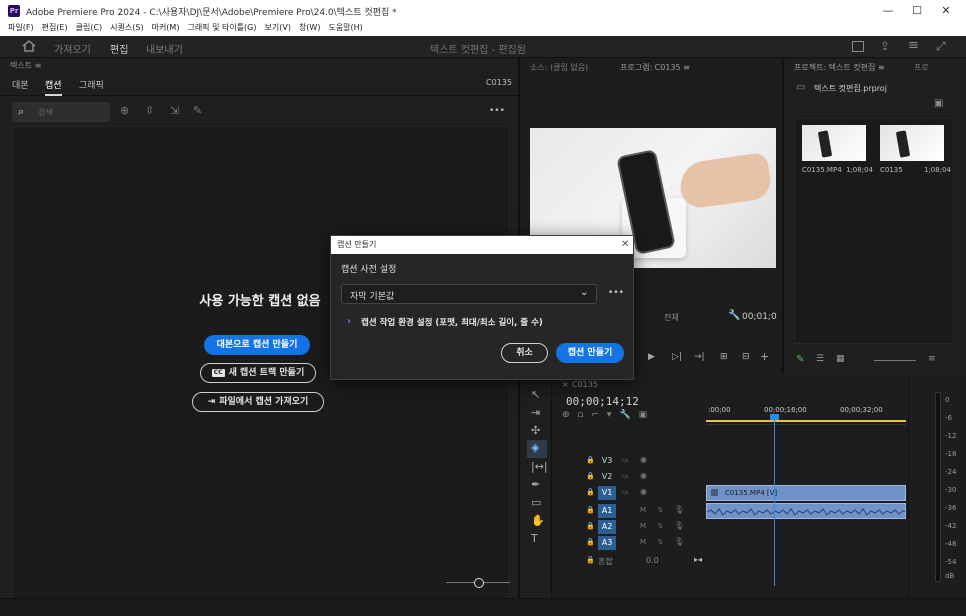 The image size is (966, 616). I want to click on menu-window: 창(W), so click(310, 28).